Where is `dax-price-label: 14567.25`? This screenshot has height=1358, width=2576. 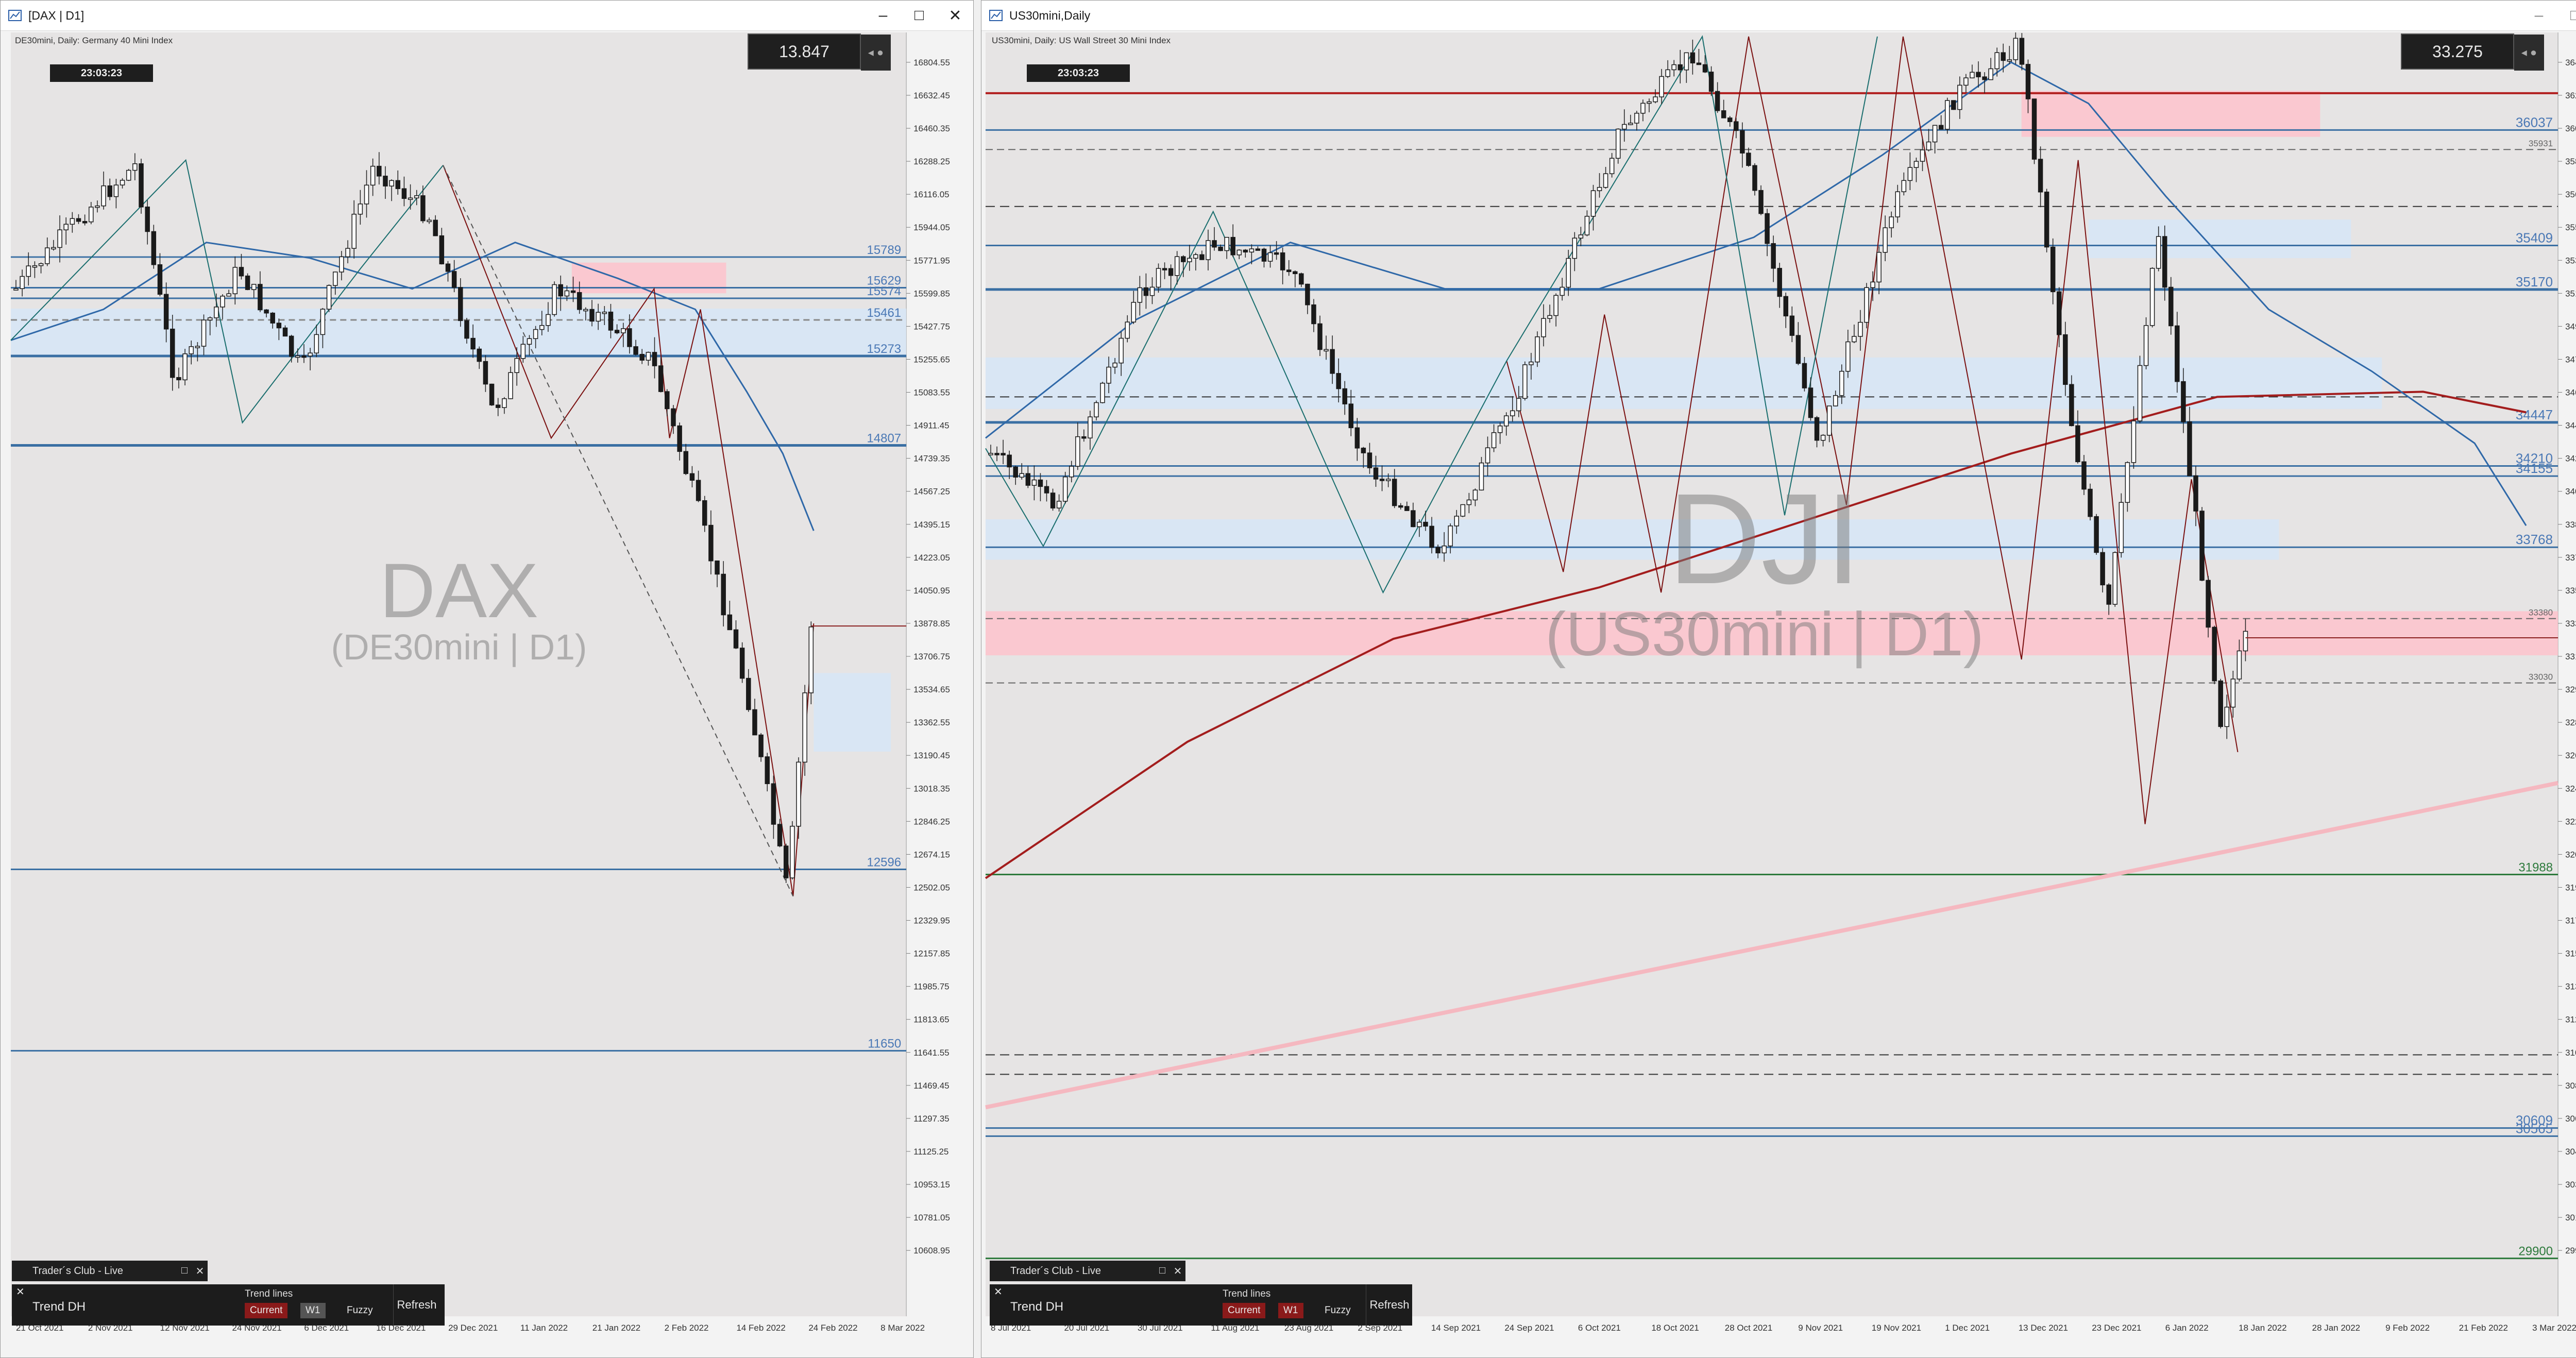
dax-price-label: 14567.25 is located at coordinates (932, 492).